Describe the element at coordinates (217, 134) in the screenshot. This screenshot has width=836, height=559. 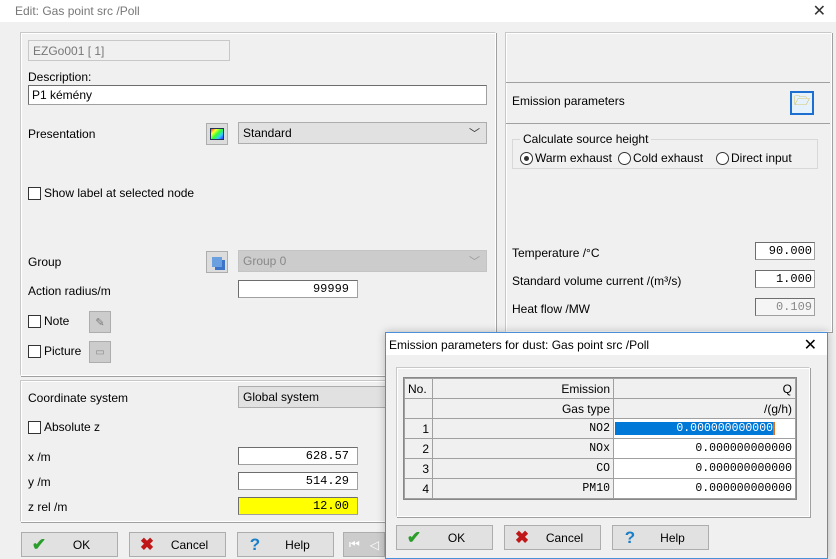
I see `color-palette-icon` at that location.